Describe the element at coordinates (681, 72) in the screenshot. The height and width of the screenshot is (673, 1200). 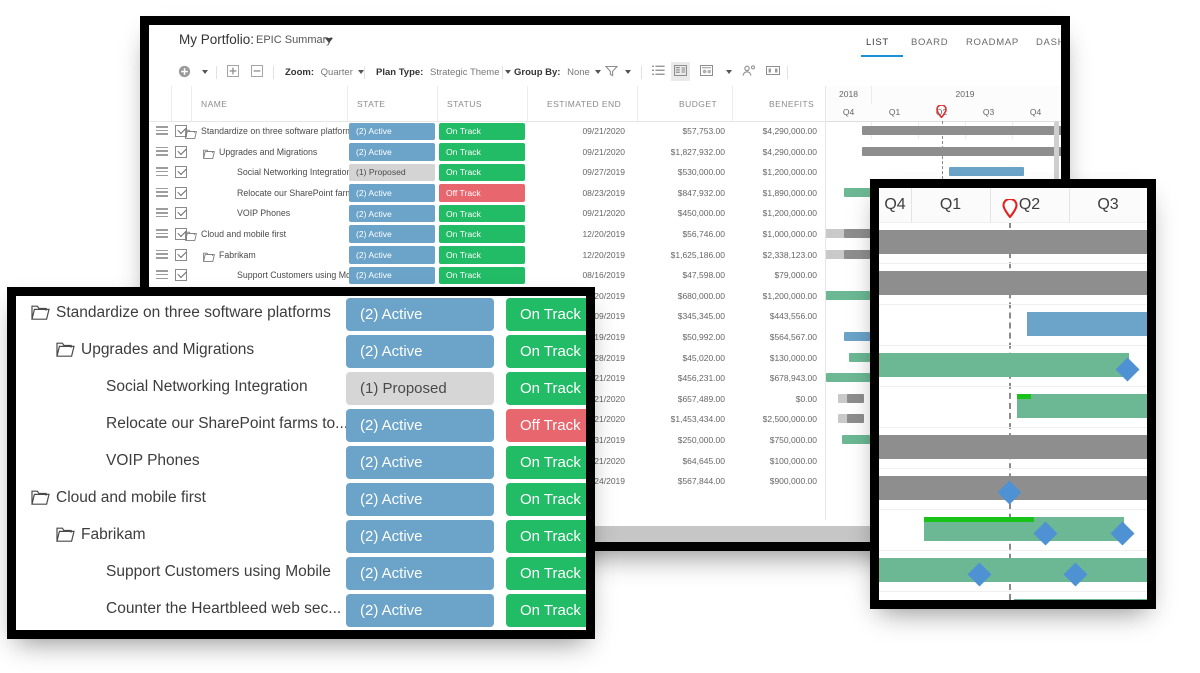
I see `detail-view-icon-wrap` at that location.